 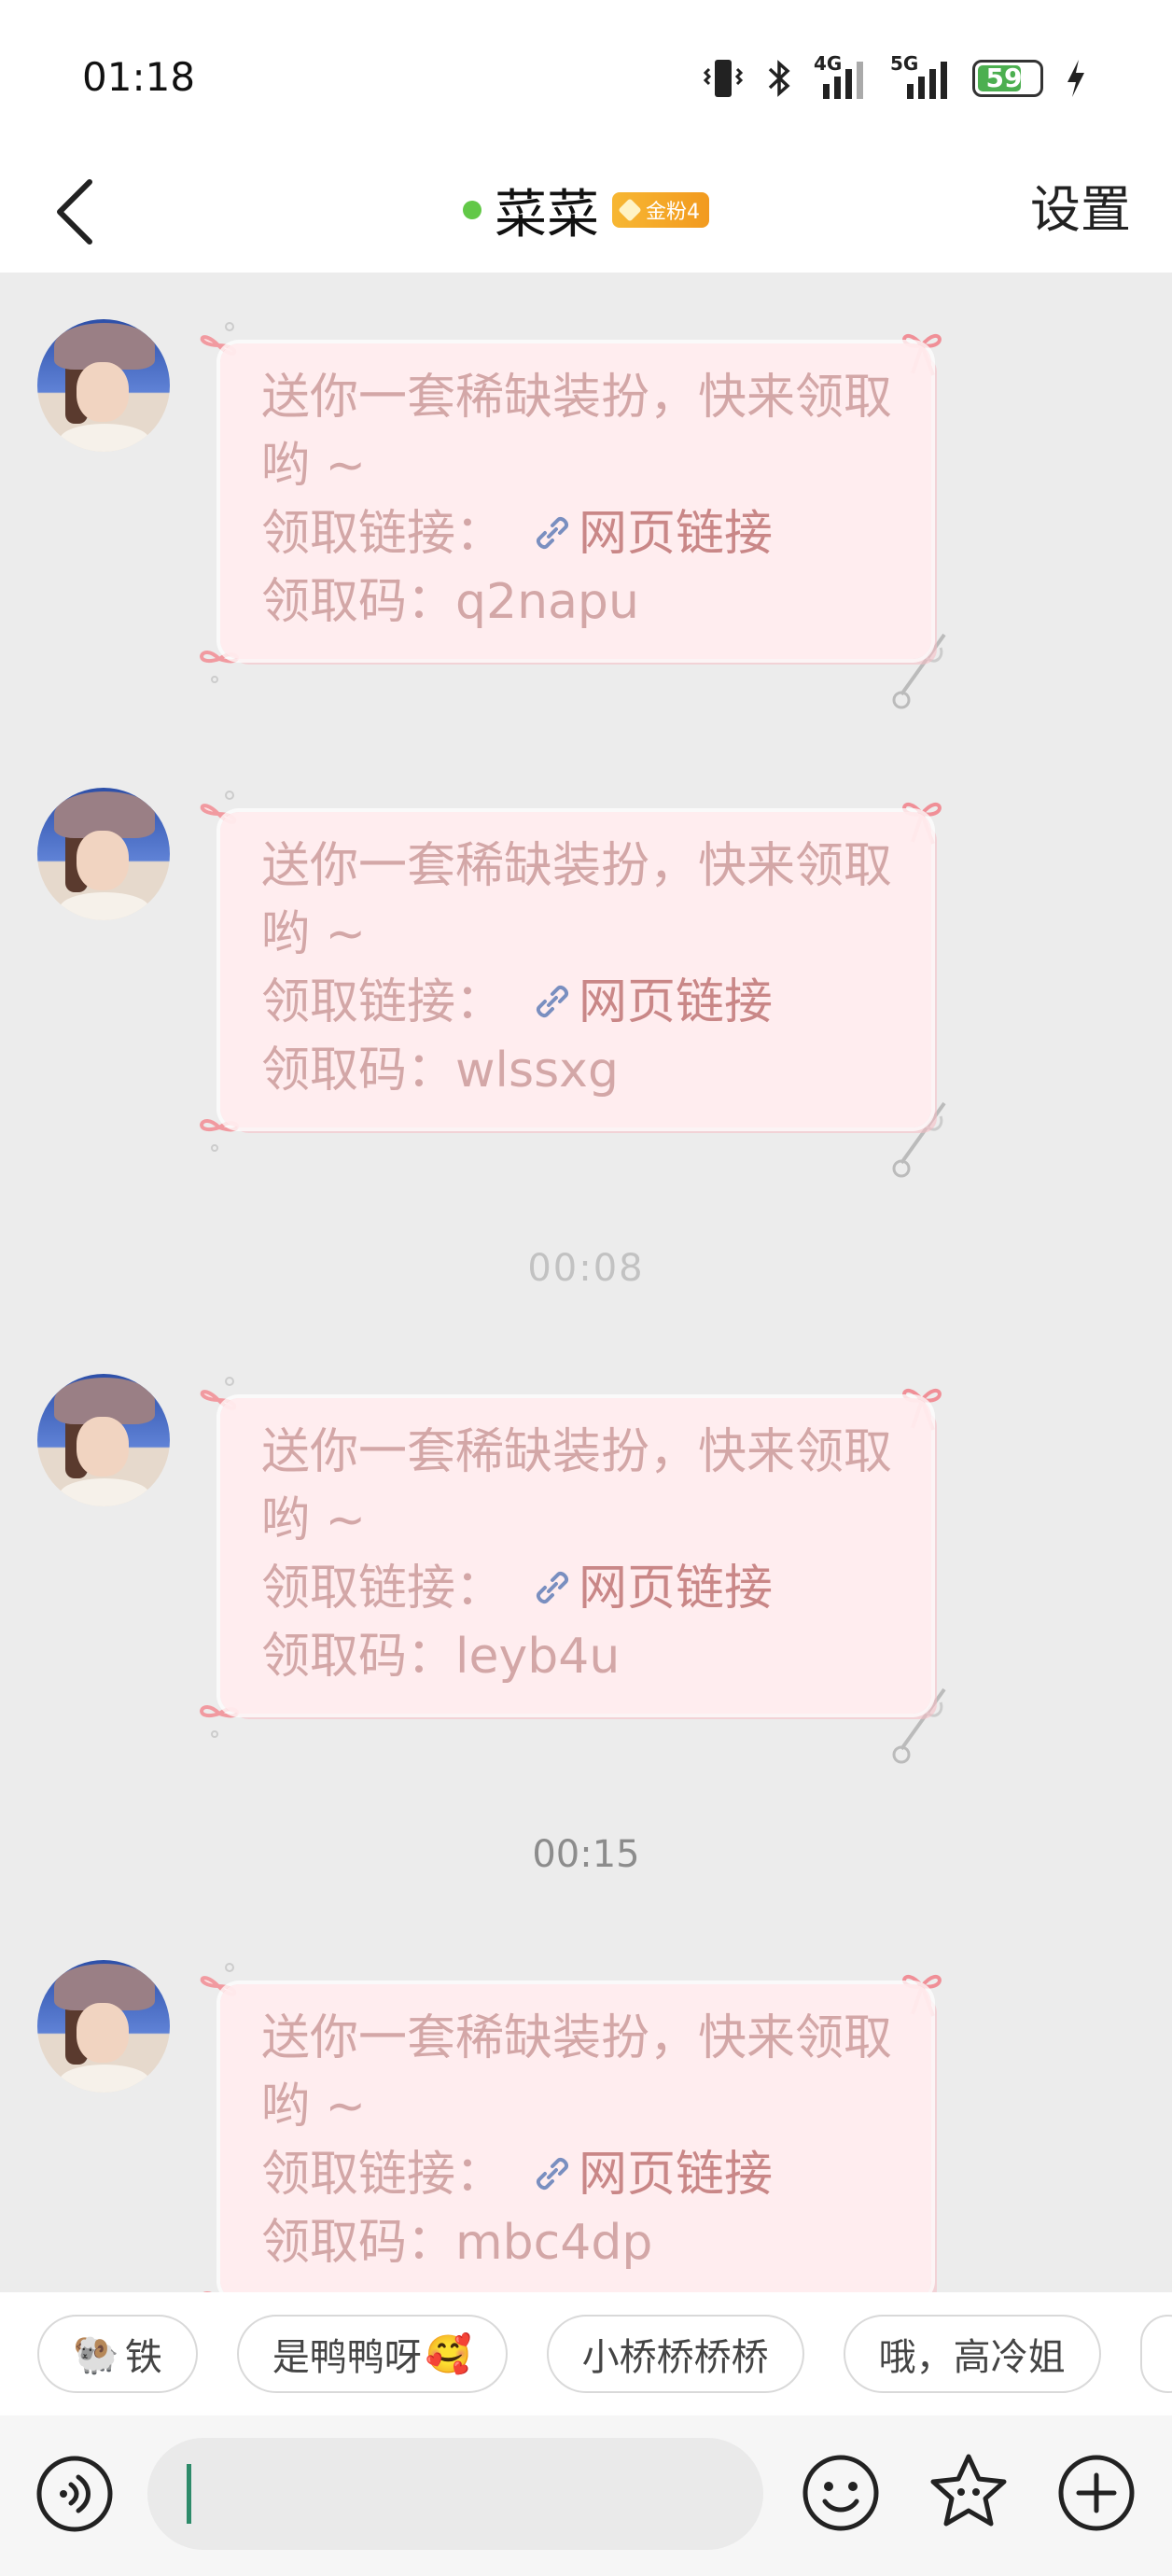 I want to click on vibrate-icon, so click(x=723, y=78).